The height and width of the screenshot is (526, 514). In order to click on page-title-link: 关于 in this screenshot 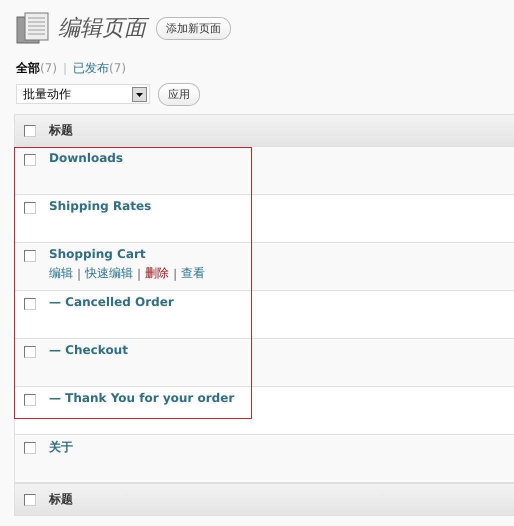, I will do `click(61, 447)`.